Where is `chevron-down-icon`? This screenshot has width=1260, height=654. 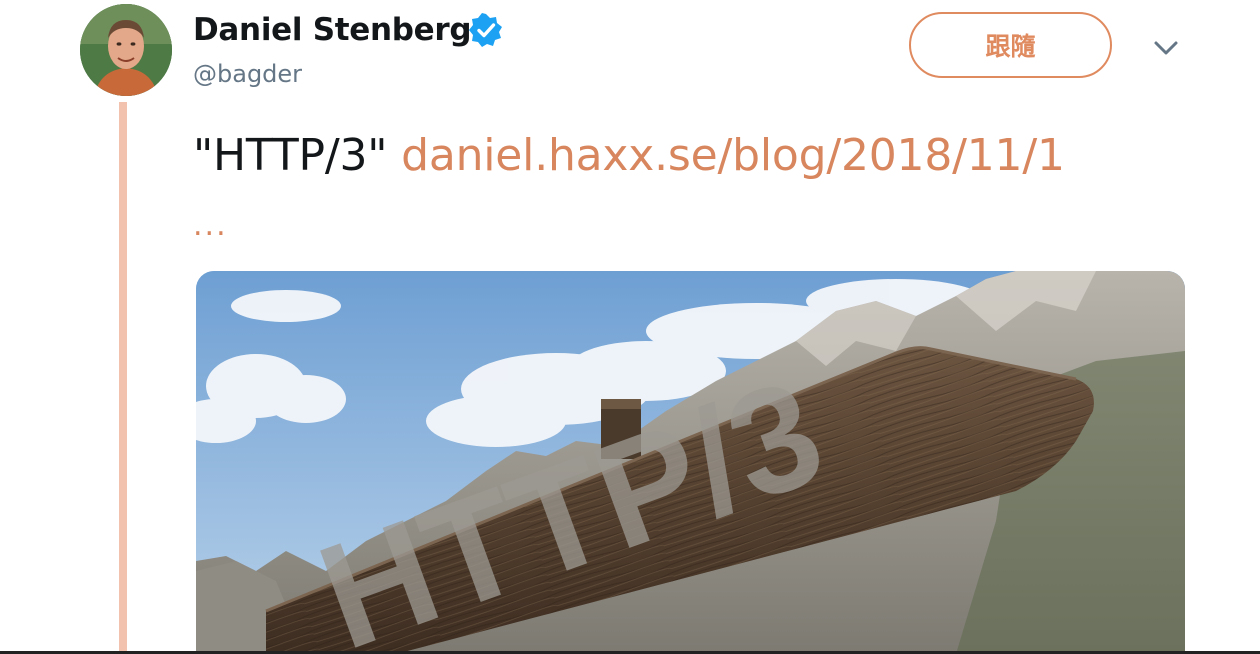
chevron-down-icon is located at coordinates (1166, 48).